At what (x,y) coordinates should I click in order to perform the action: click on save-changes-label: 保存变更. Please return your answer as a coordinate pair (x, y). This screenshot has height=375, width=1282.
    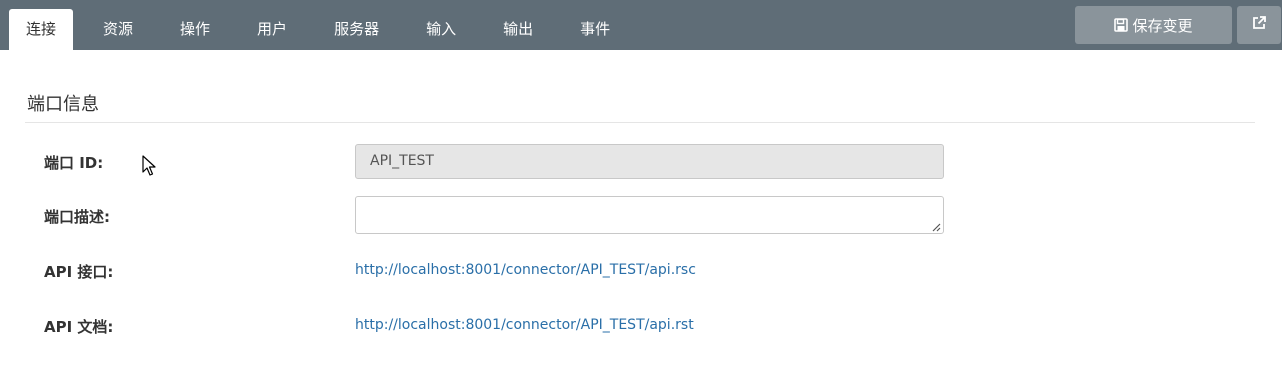
    Looking at the image, I should click on (1162, 25).